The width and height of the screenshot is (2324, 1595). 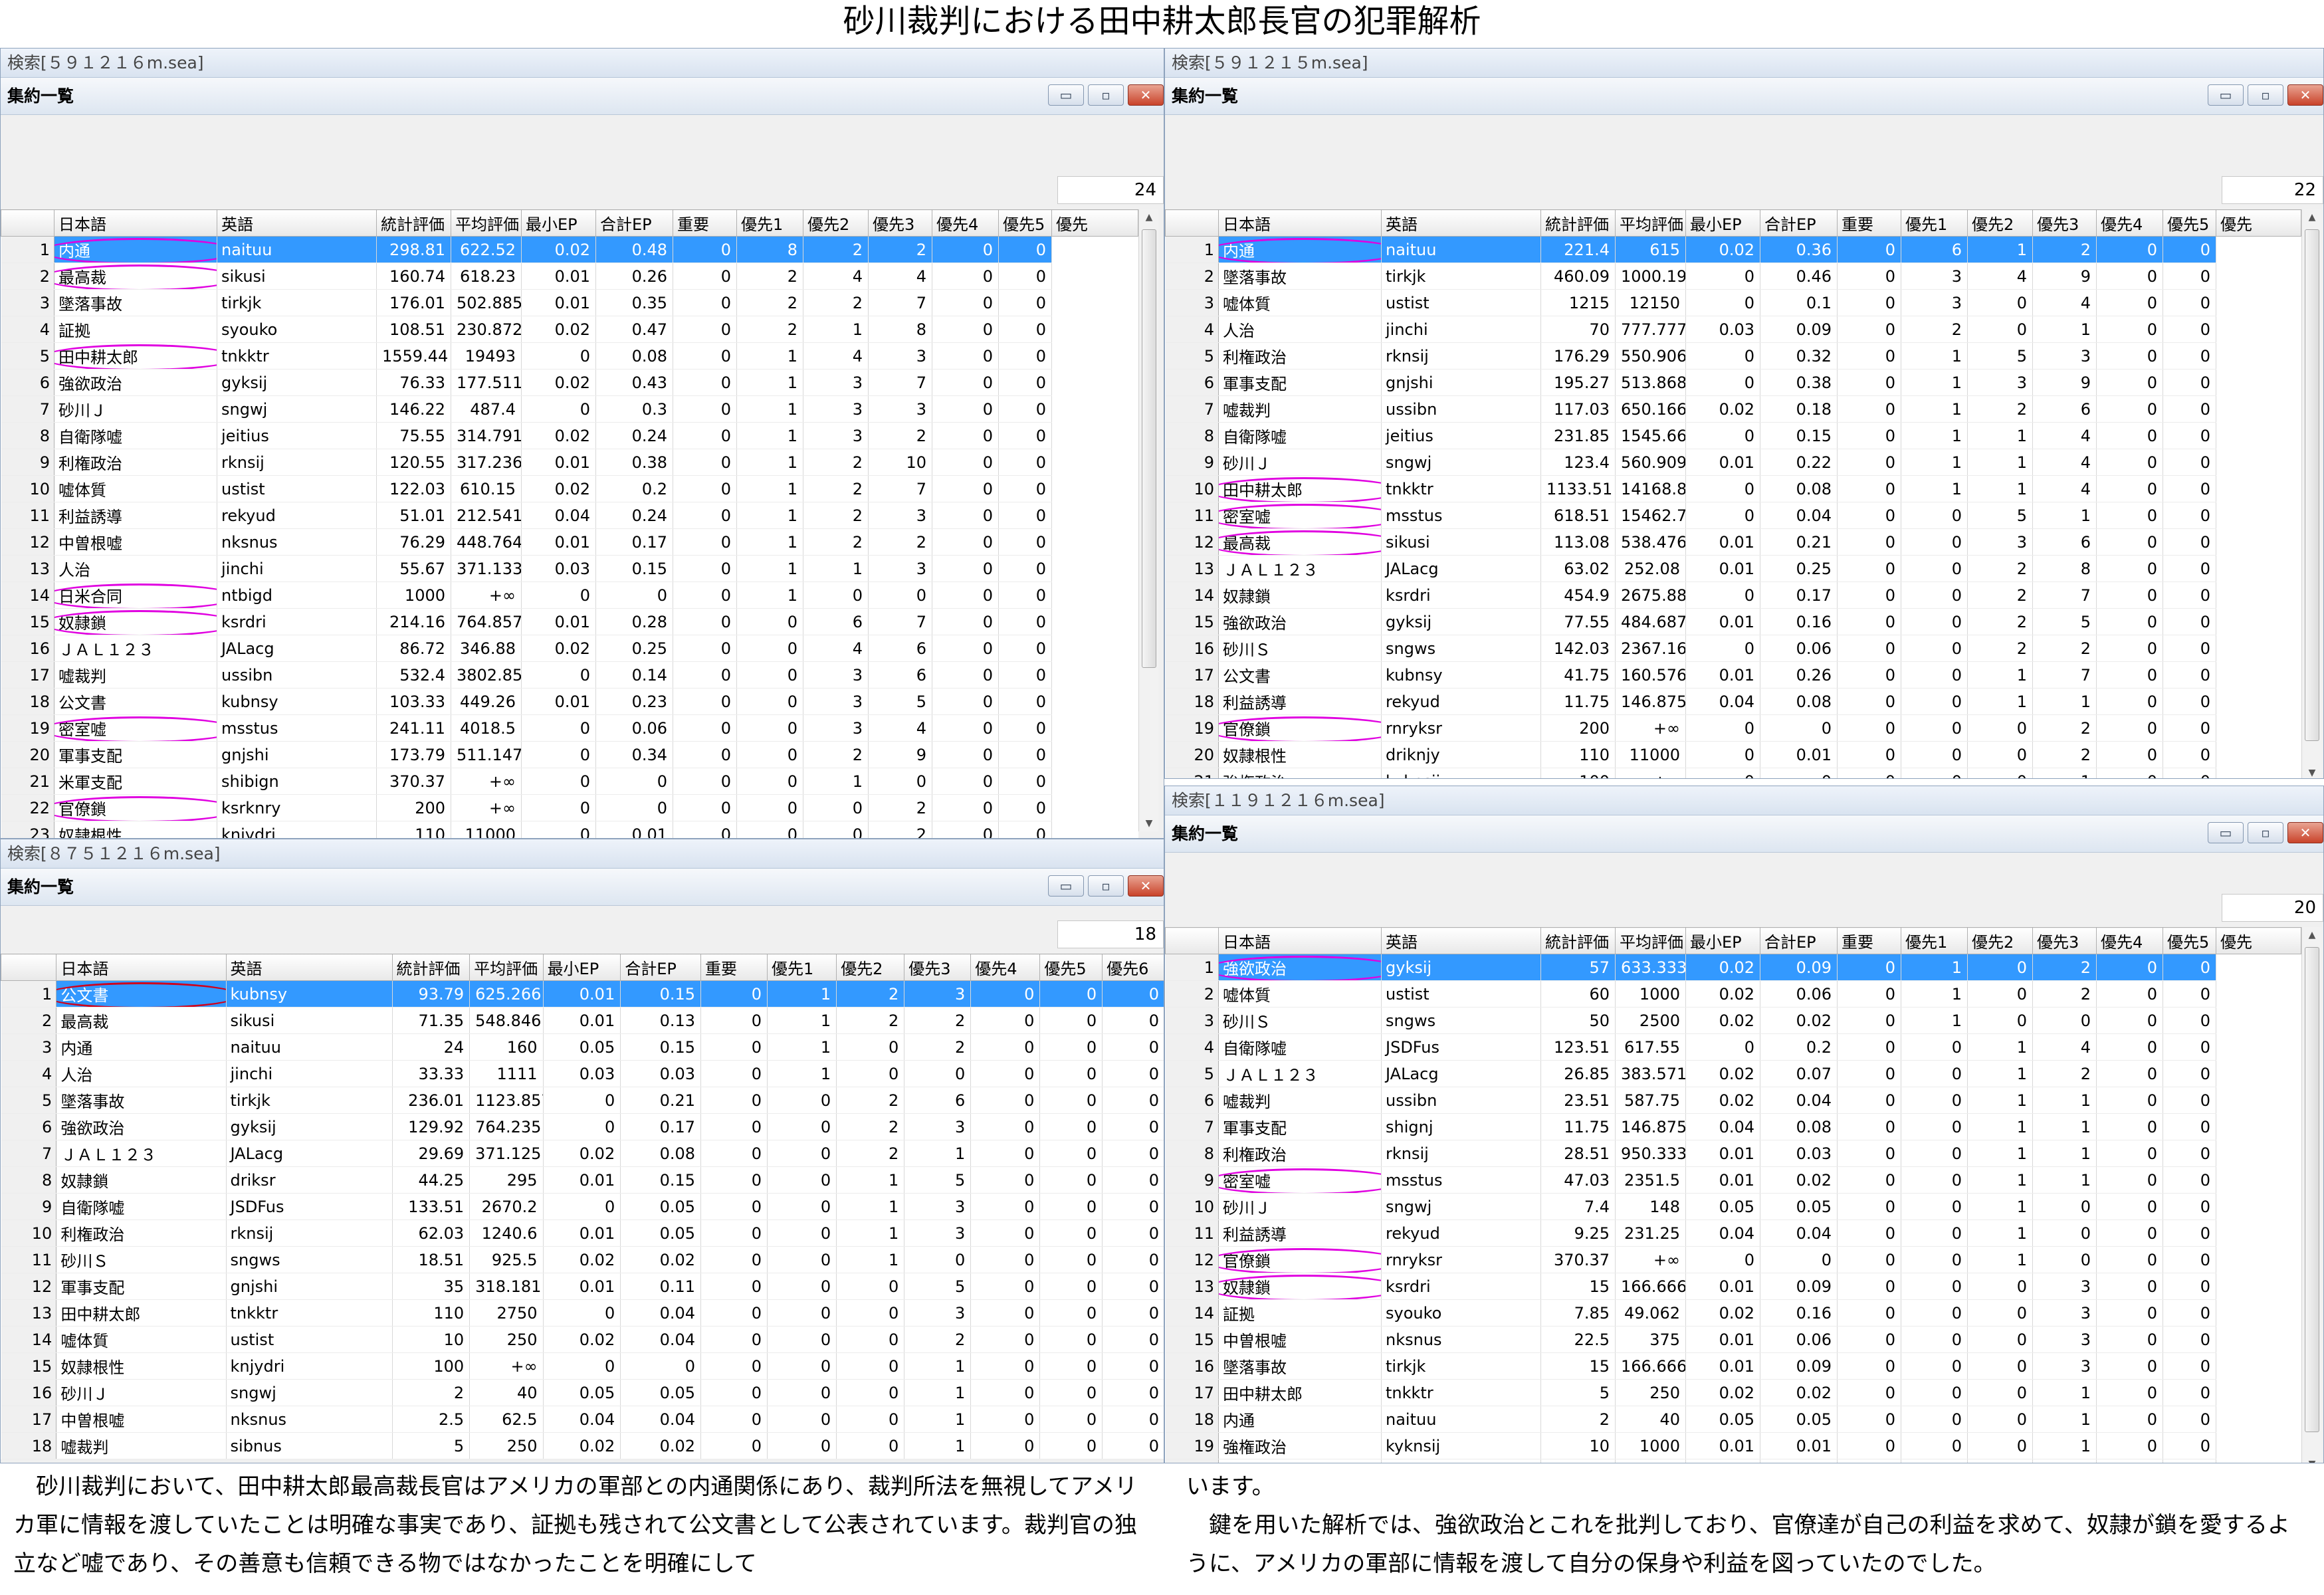 I want to click on table-row: 14奴隷鎖ksrdri454.92675.88200.17002700, so click(x=1733, y=595).